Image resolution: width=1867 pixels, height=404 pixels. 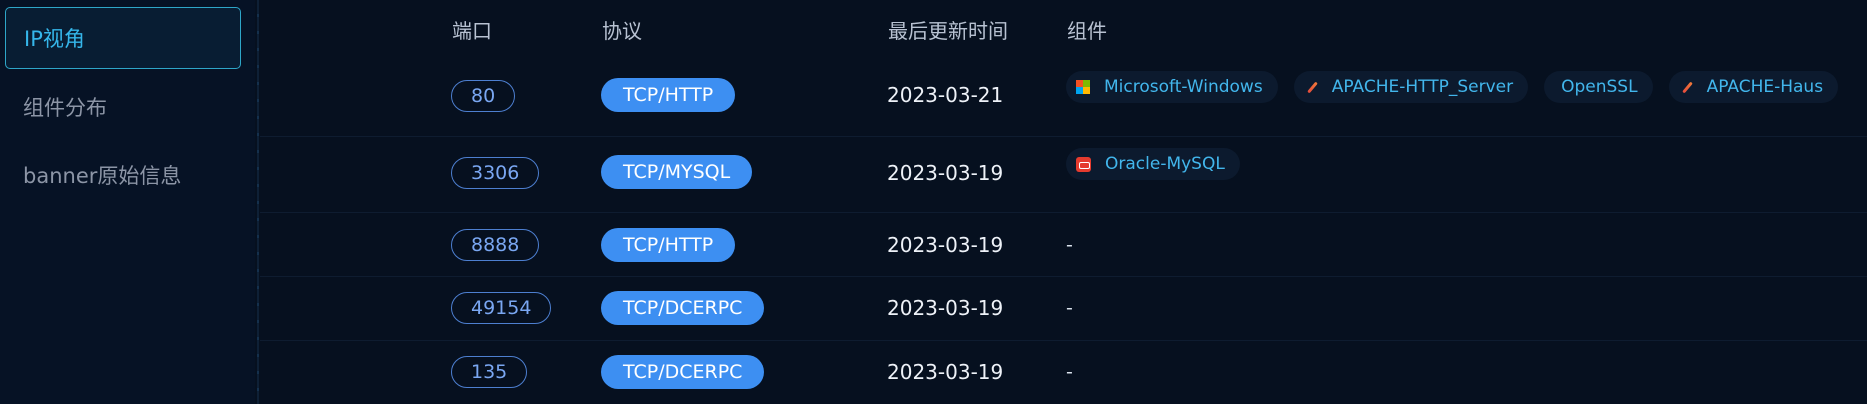 I want to click on port-badge: 135, so click(x=489, y=372).